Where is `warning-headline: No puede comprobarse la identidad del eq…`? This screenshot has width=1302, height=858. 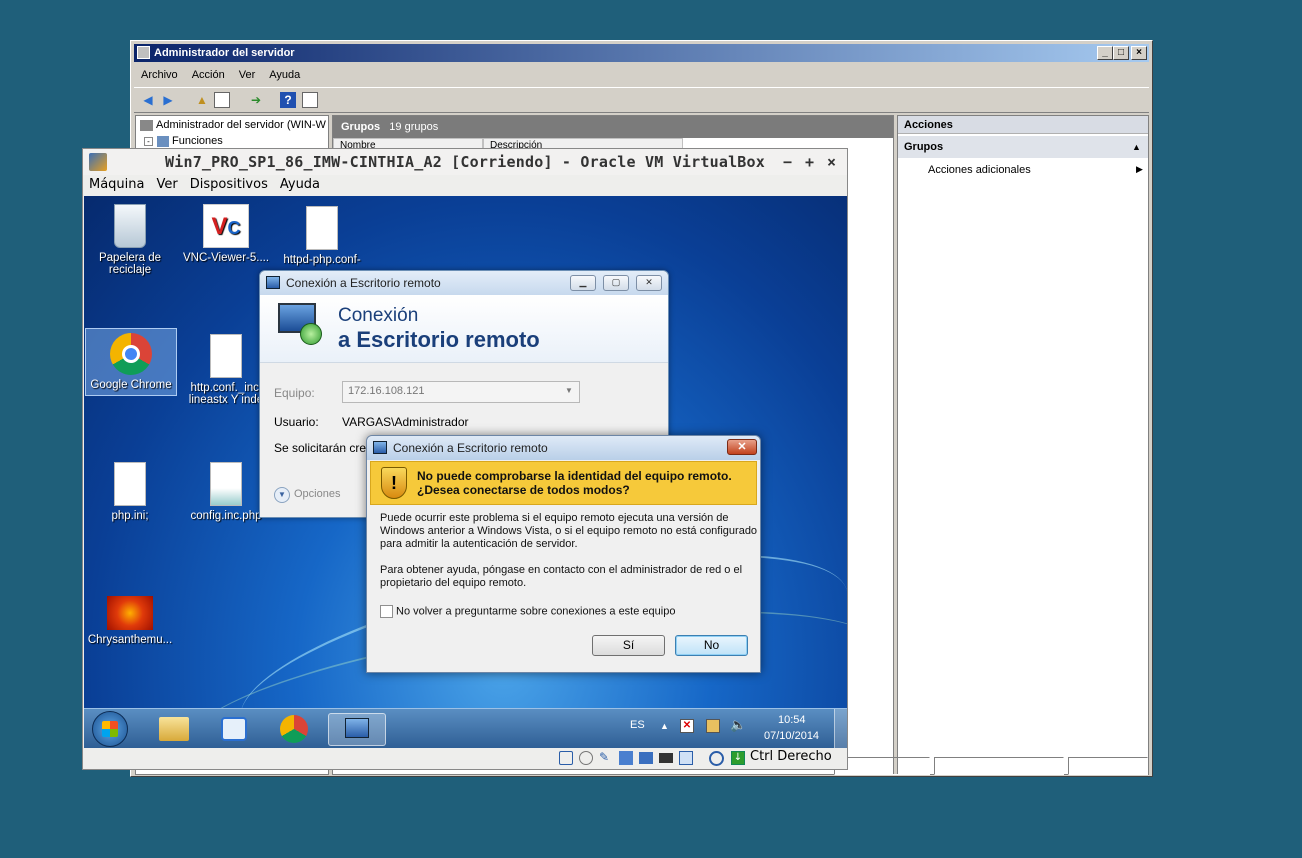
warning-headline: No puede comprobarse la identidad del eq… is located at coordinates (574, 483).